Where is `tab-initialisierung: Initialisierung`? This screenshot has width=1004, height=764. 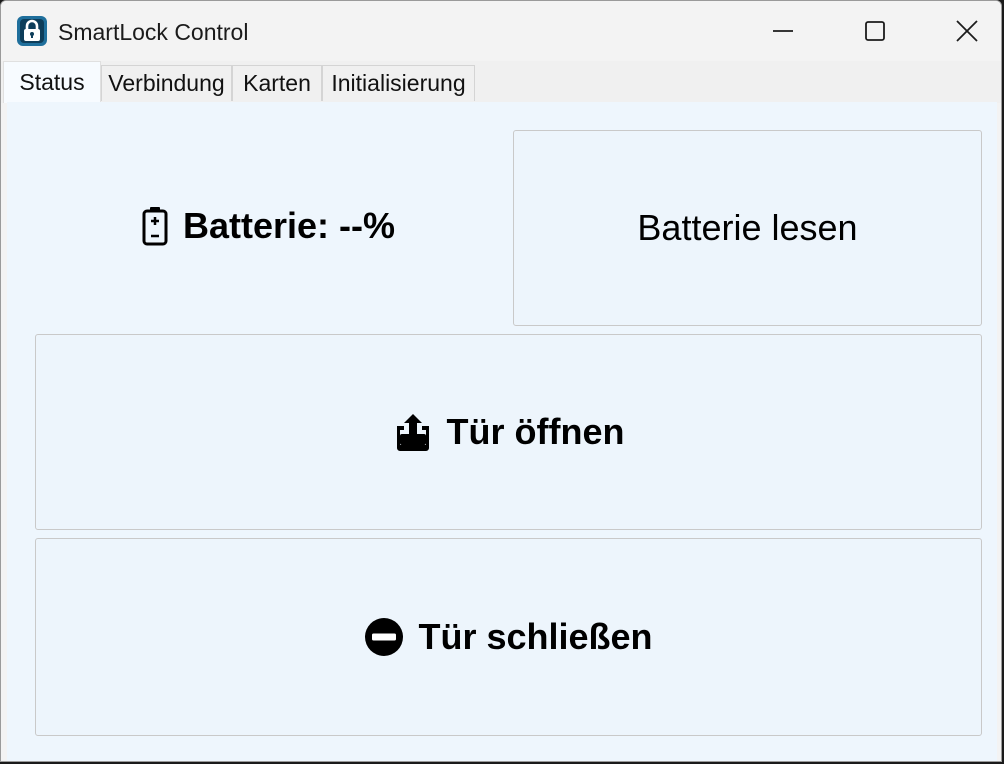
tab-initialisierung: Initialisierung is located at coordinates (398, 83).